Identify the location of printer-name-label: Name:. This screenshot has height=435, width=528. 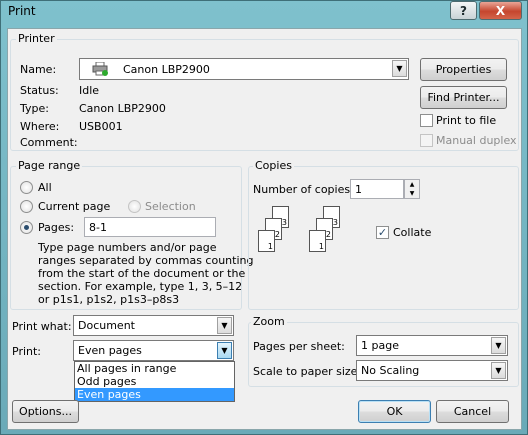
(38, 69).